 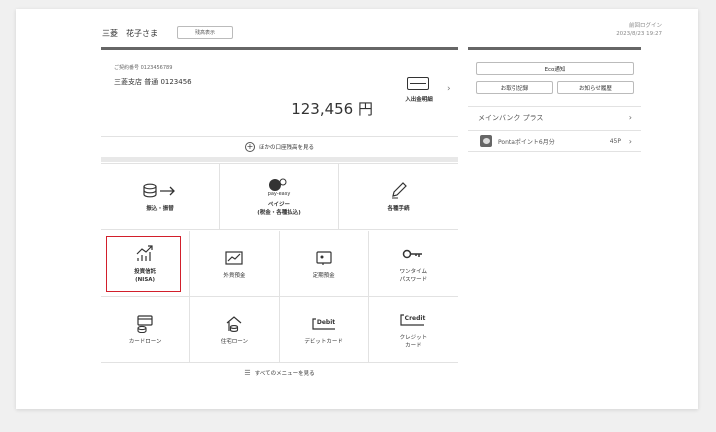 What do you see at coordinates (554, 117) in the screenshot?
I see `mainbank-plus-link: メインバンク プラス ›` at bounding box center [554, 117].